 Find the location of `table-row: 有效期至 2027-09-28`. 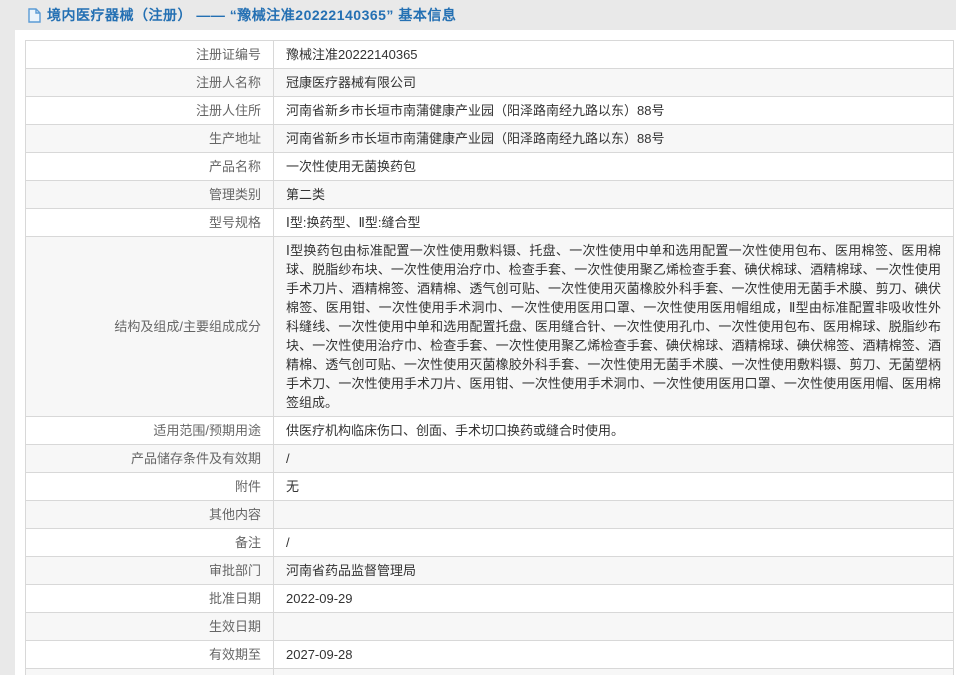

table-row: 有效期至 2027-09-28 is located at coordinates (489, 654).